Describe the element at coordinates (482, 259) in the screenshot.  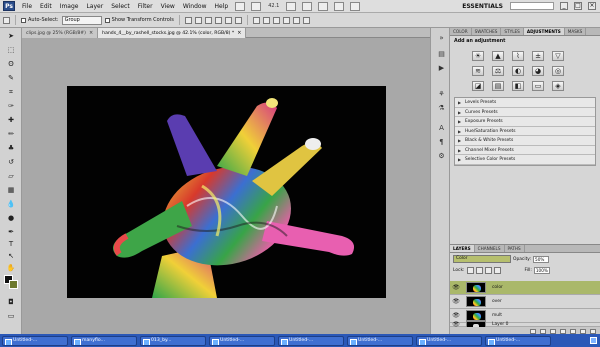
I see `blend-mode-dropdown: Color` at that location.